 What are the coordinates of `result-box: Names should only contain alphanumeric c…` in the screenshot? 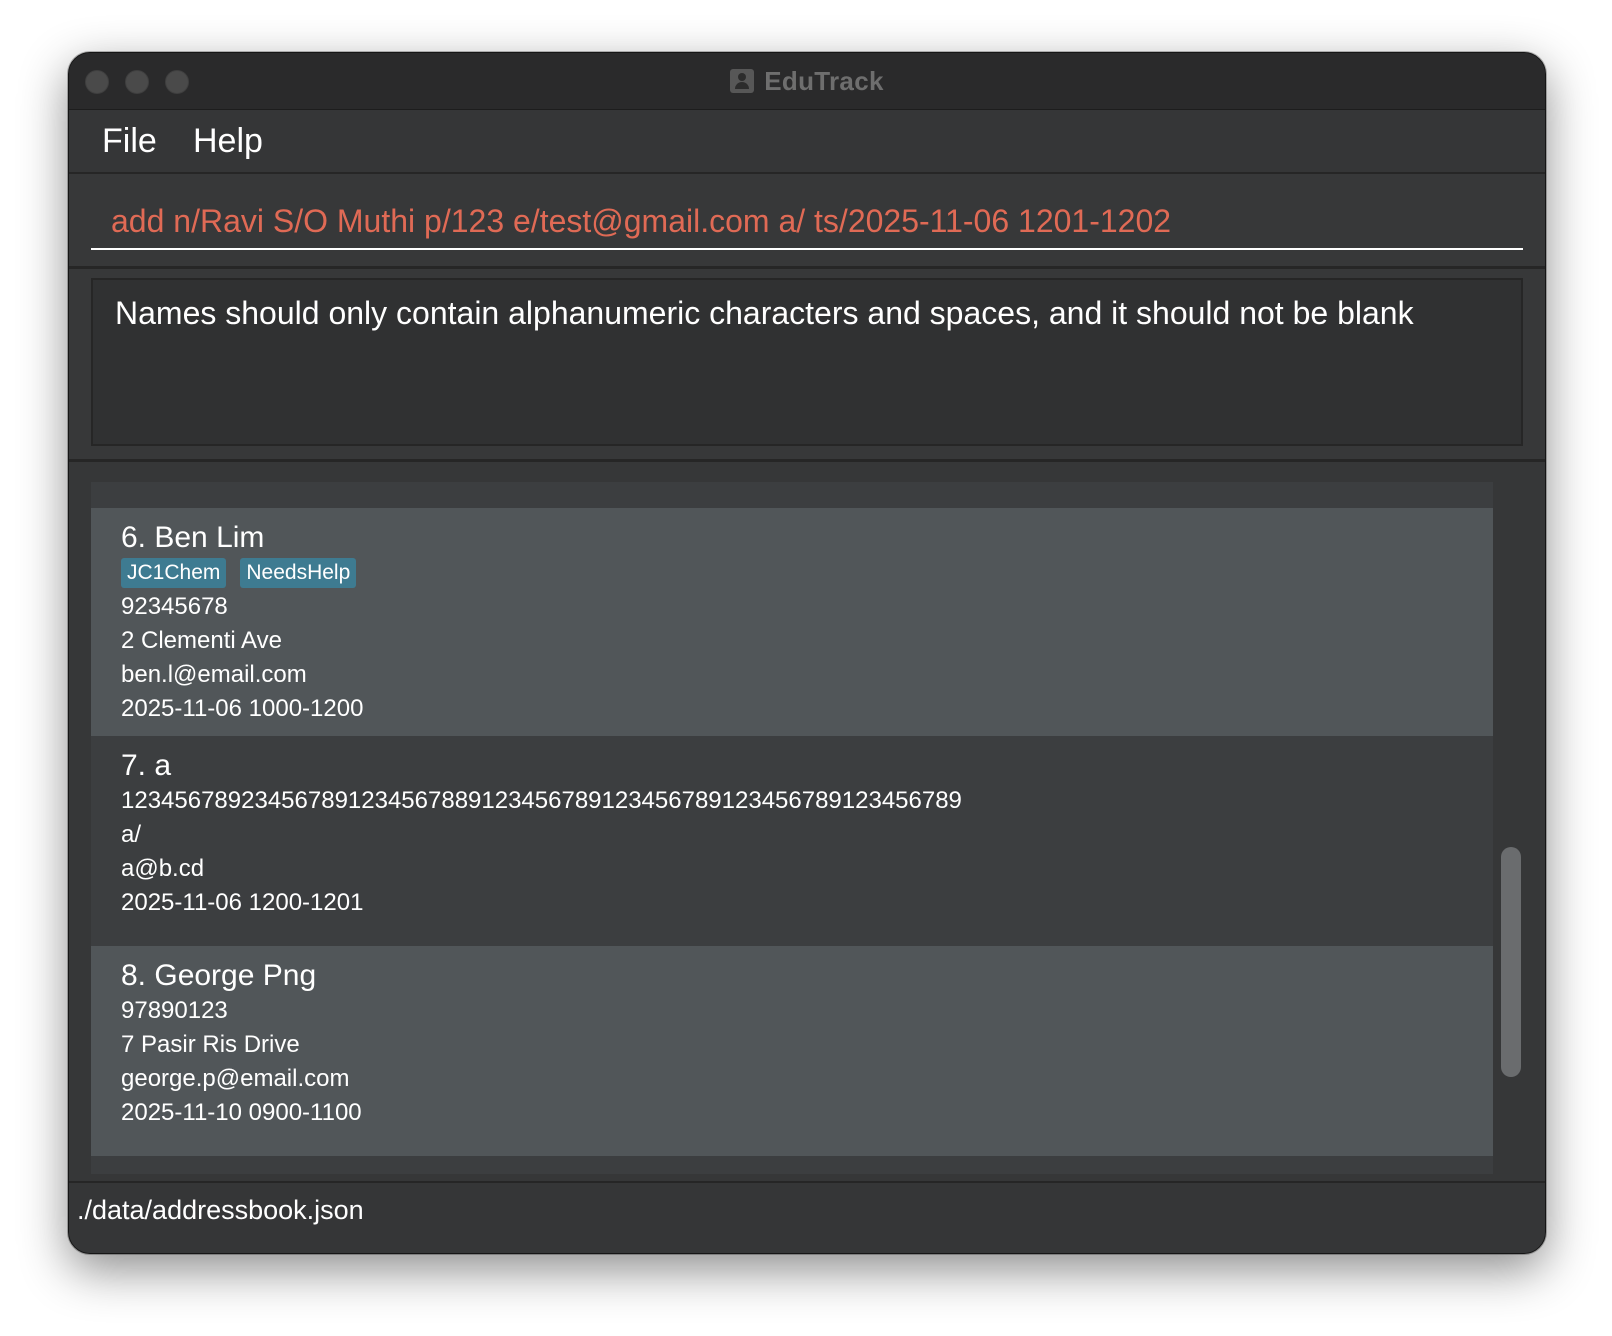 It's located at (807, 365).